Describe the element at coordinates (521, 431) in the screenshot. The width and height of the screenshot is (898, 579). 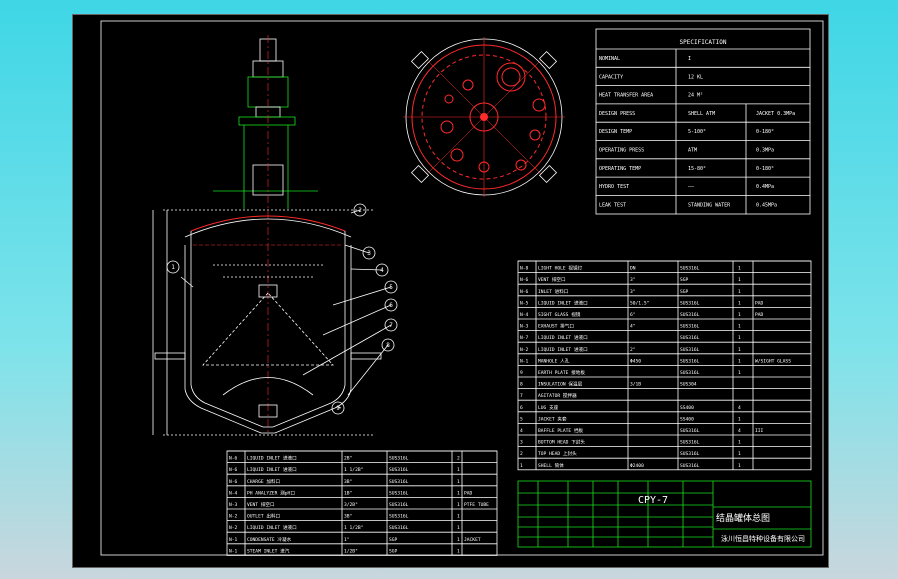
I see `item-number: 4` at that location.